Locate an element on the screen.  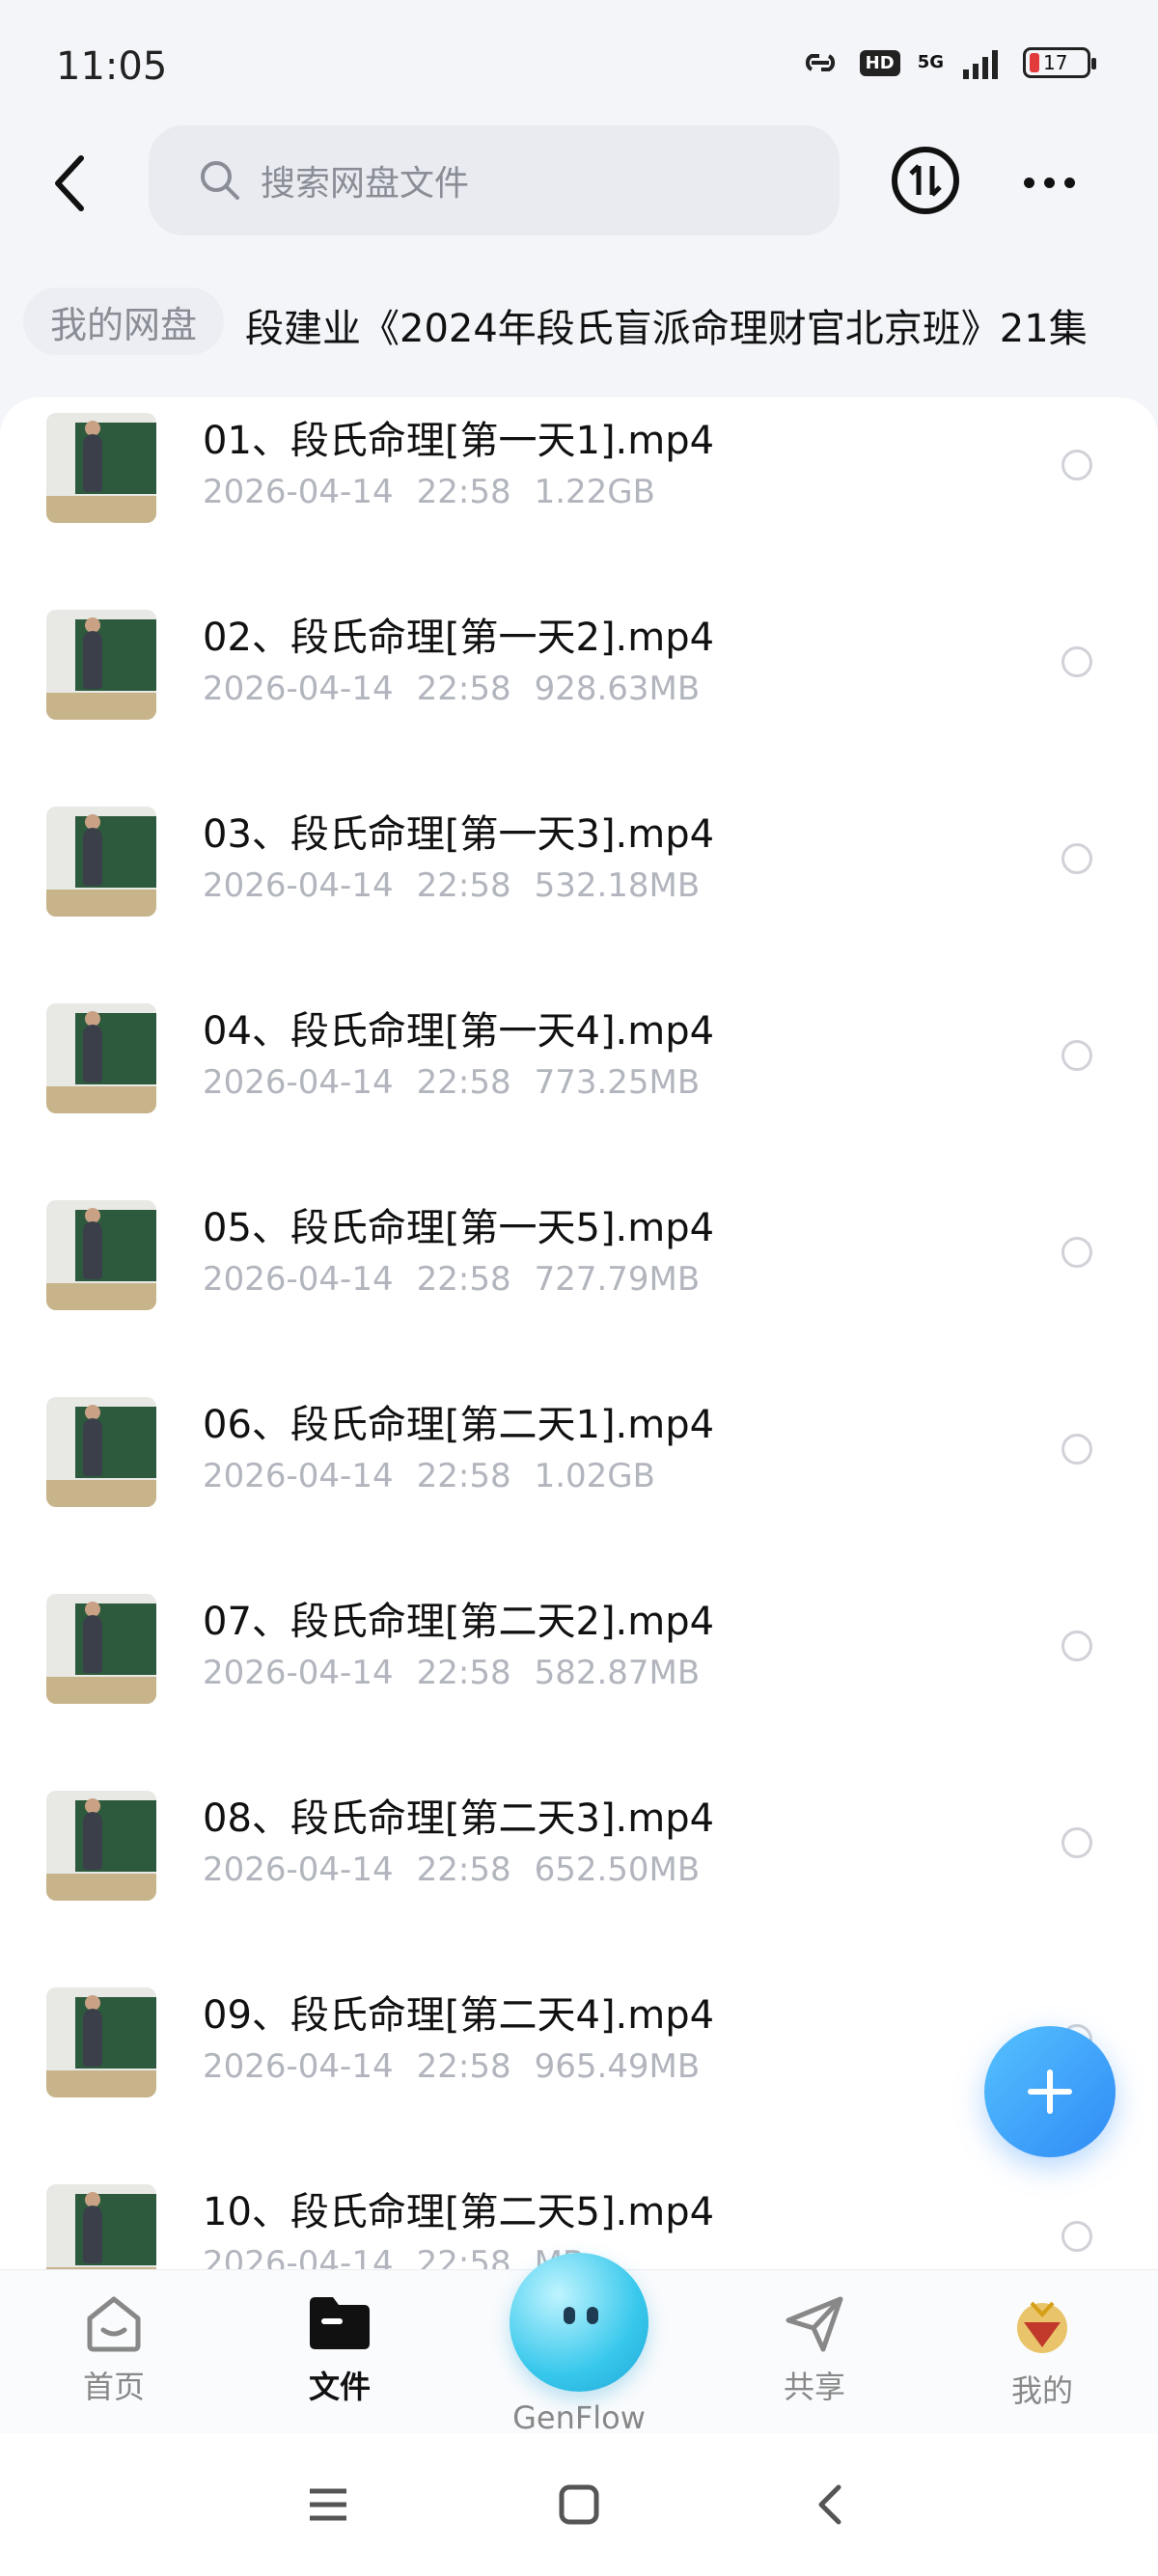
more-button is located at coordinates (1049, 182).